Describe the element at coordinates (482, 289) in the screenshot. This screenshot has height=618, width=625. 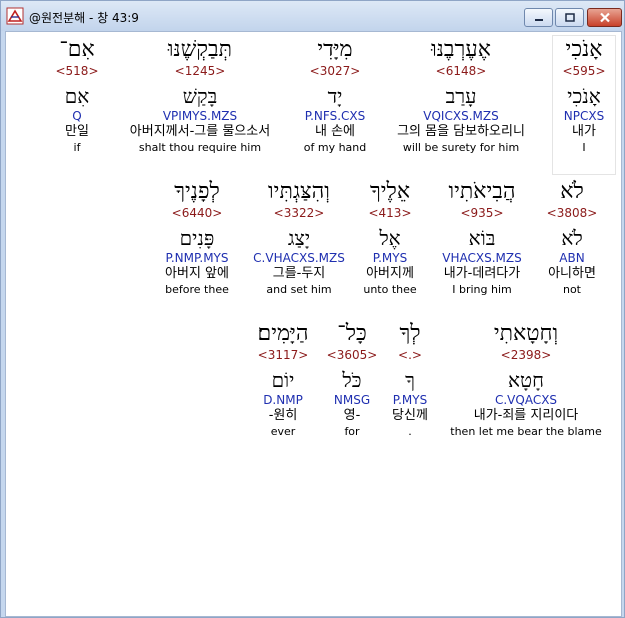
I see `english-gloss: I bring him` at that location.